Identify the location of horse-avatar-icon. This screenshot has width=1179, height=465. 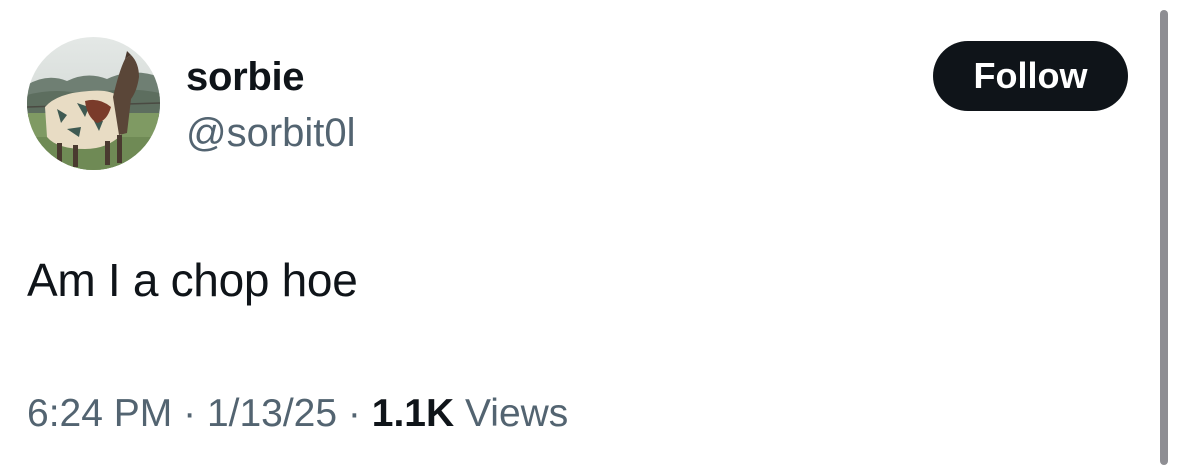
(93, 103).